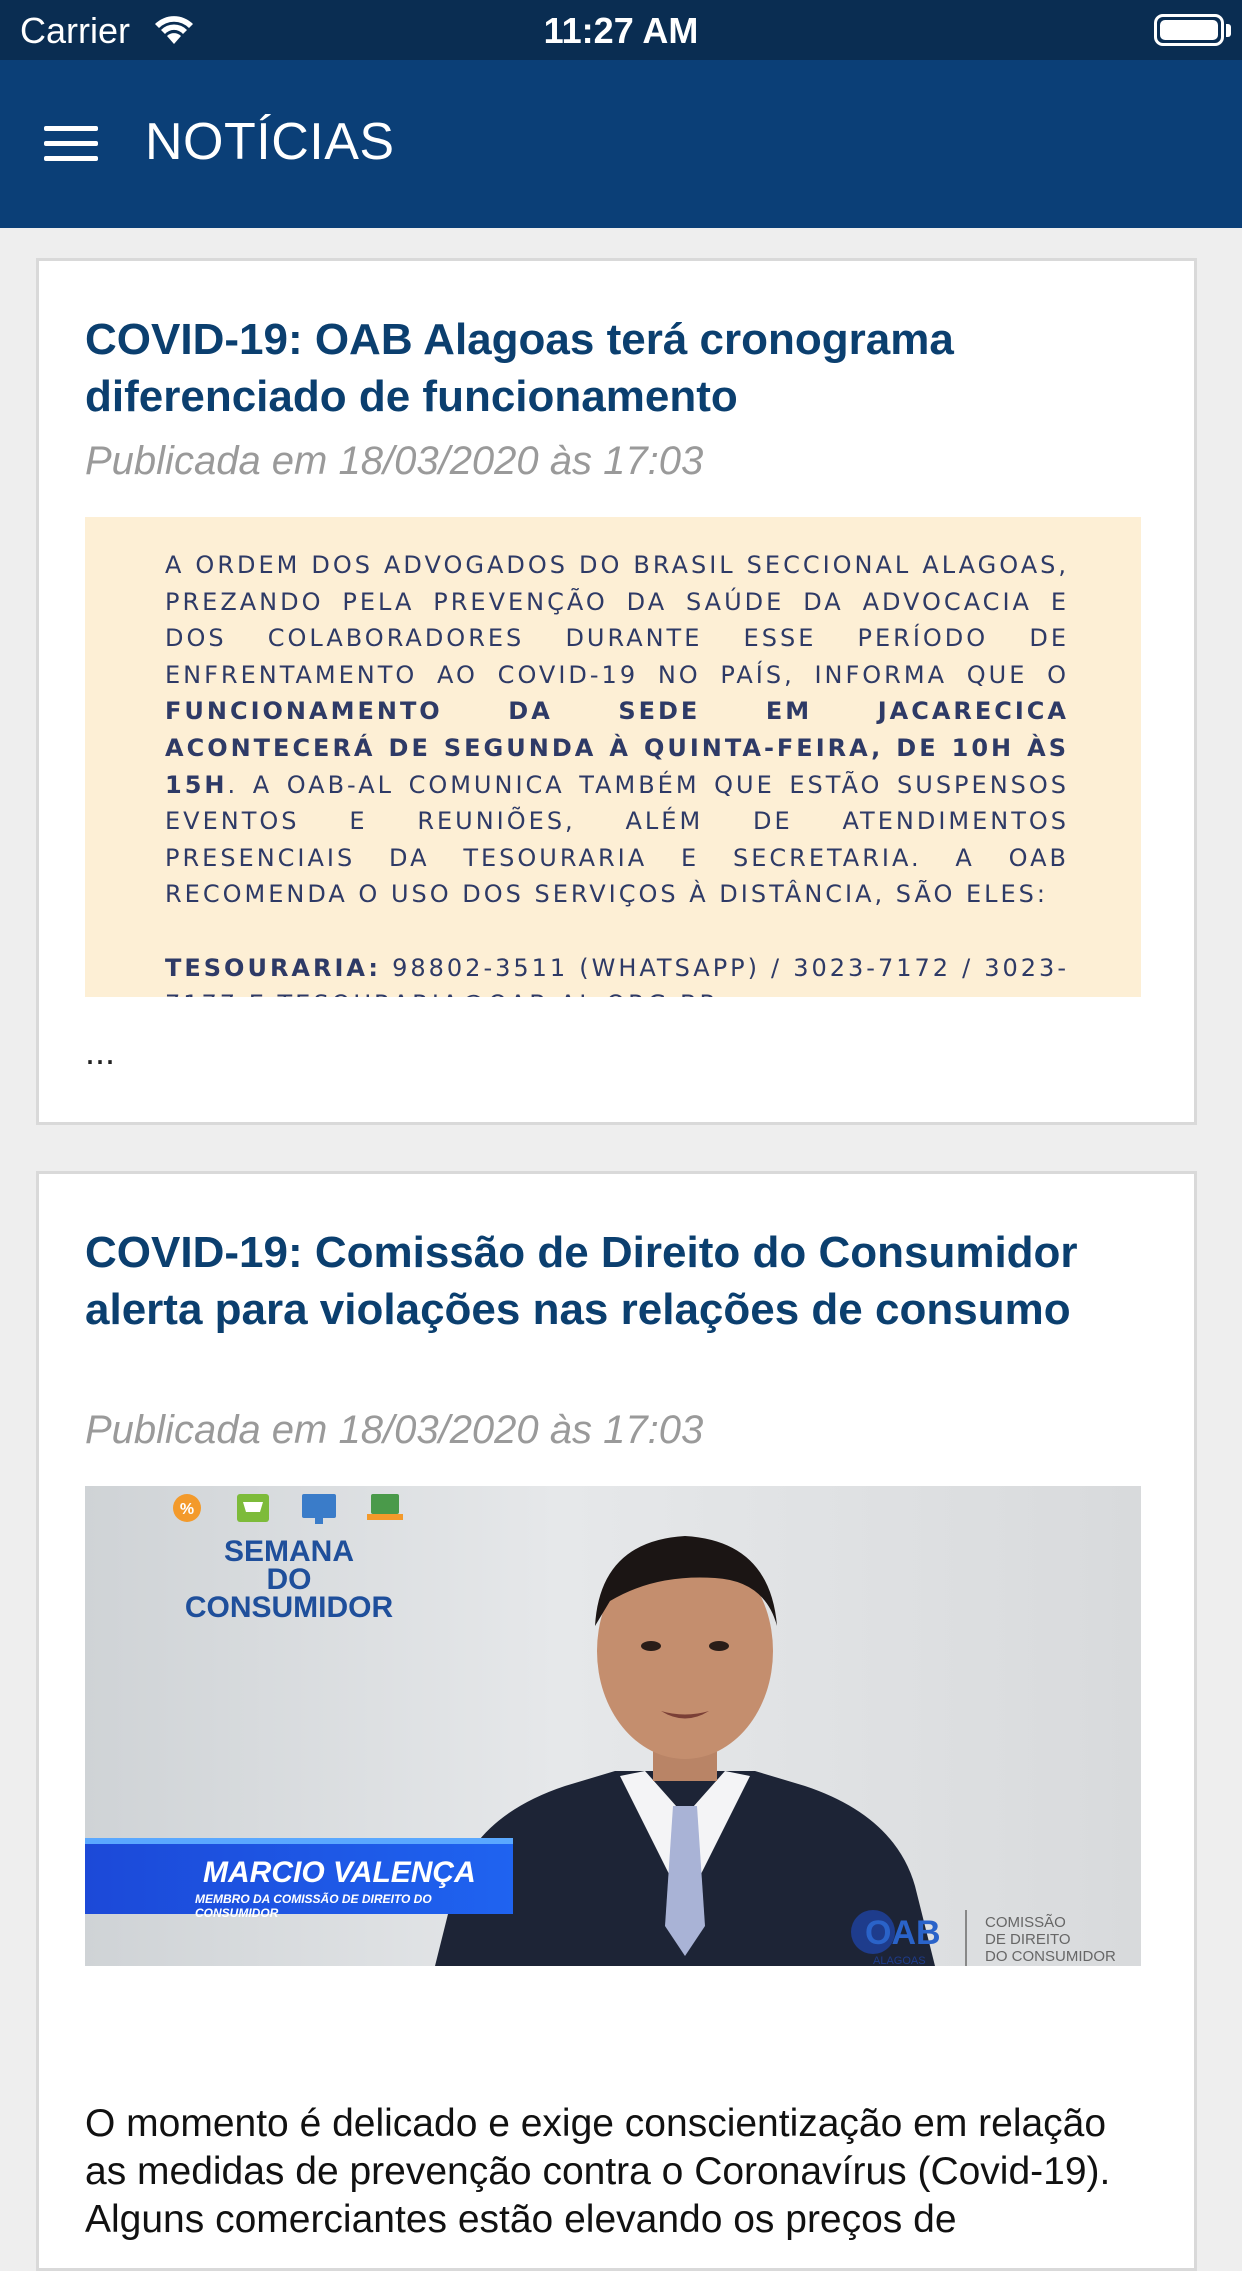  I want to click on comissao-label: COMISSÃO DE DIREITO DO CONSUMIDOR, so click(1050, 1939).